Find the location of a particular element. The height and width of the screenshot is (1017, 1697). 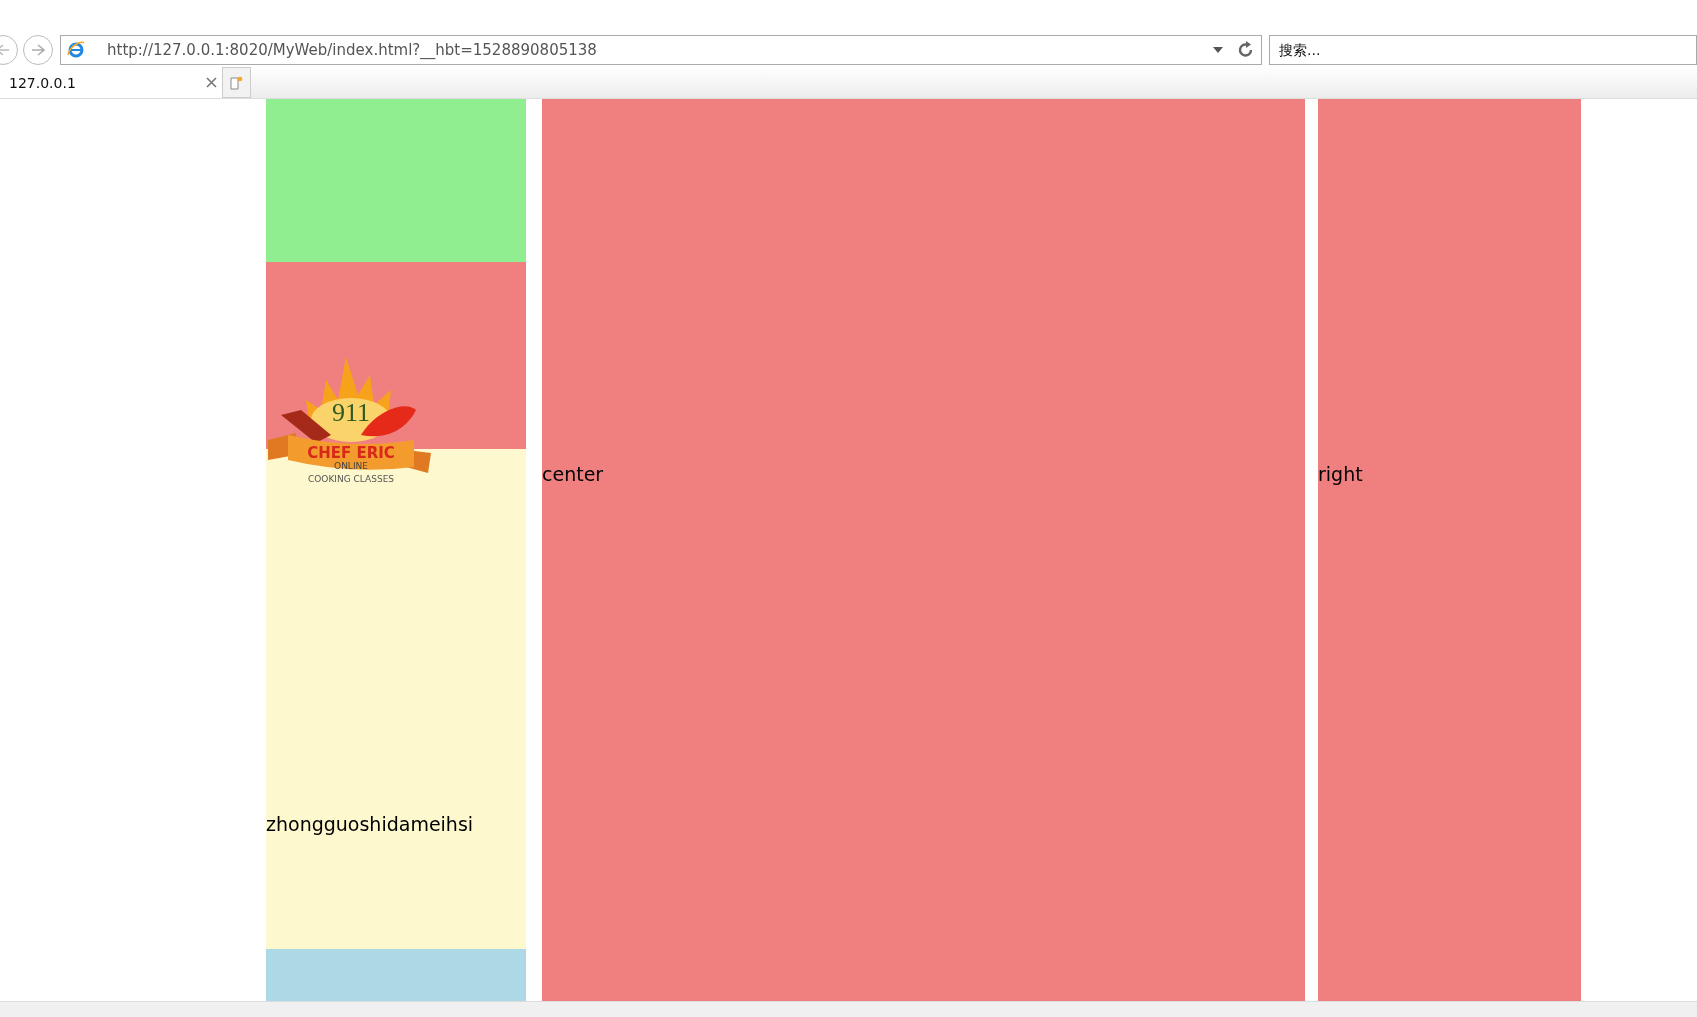

panel-text: right is located at coordinates (1340, 474).